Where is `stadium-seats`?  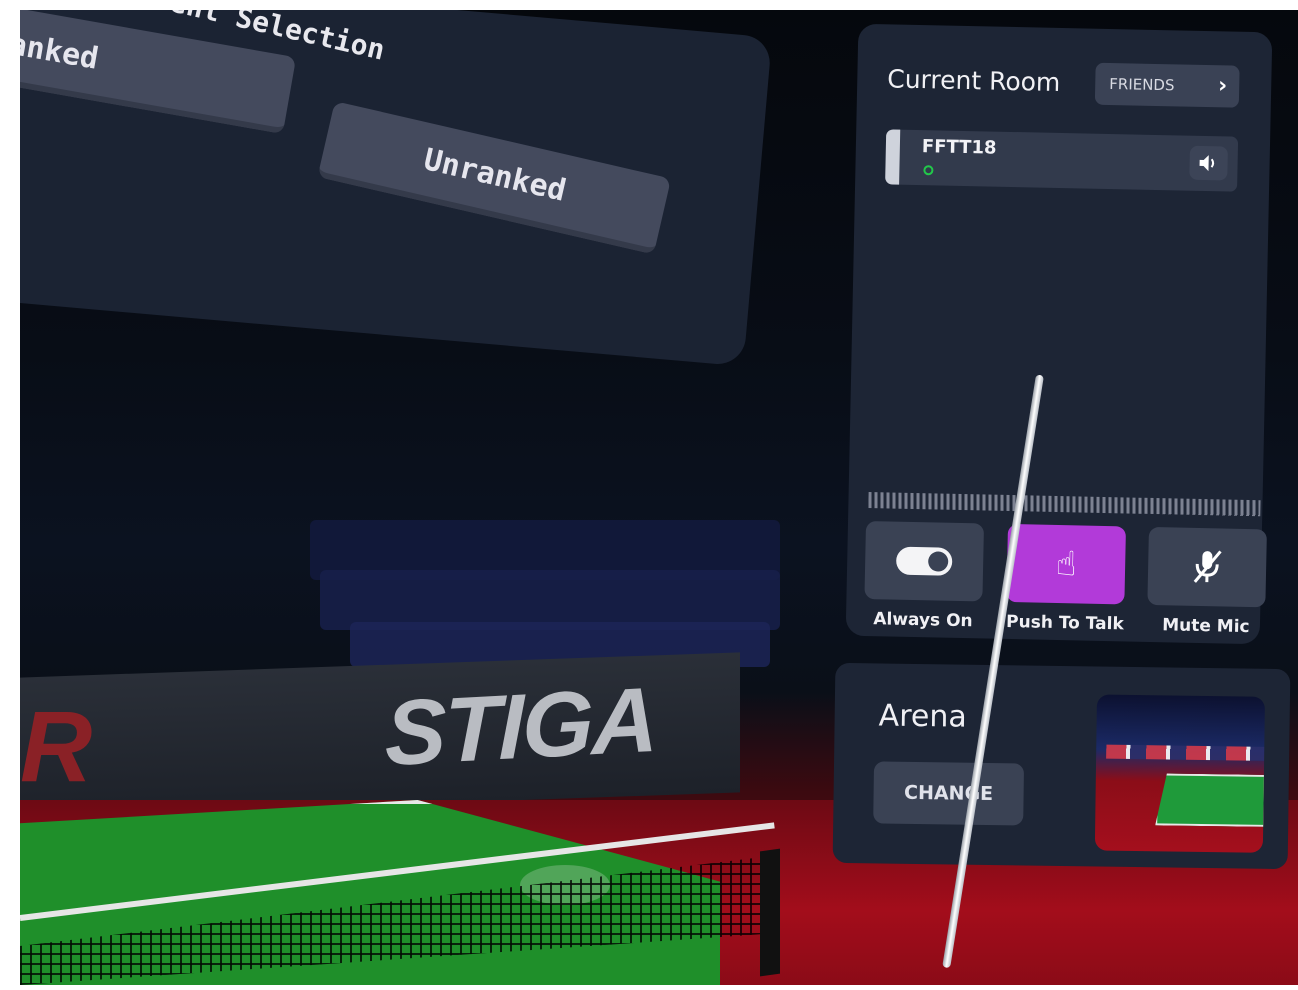 stadium-seats is located at coordinates (550, 600).